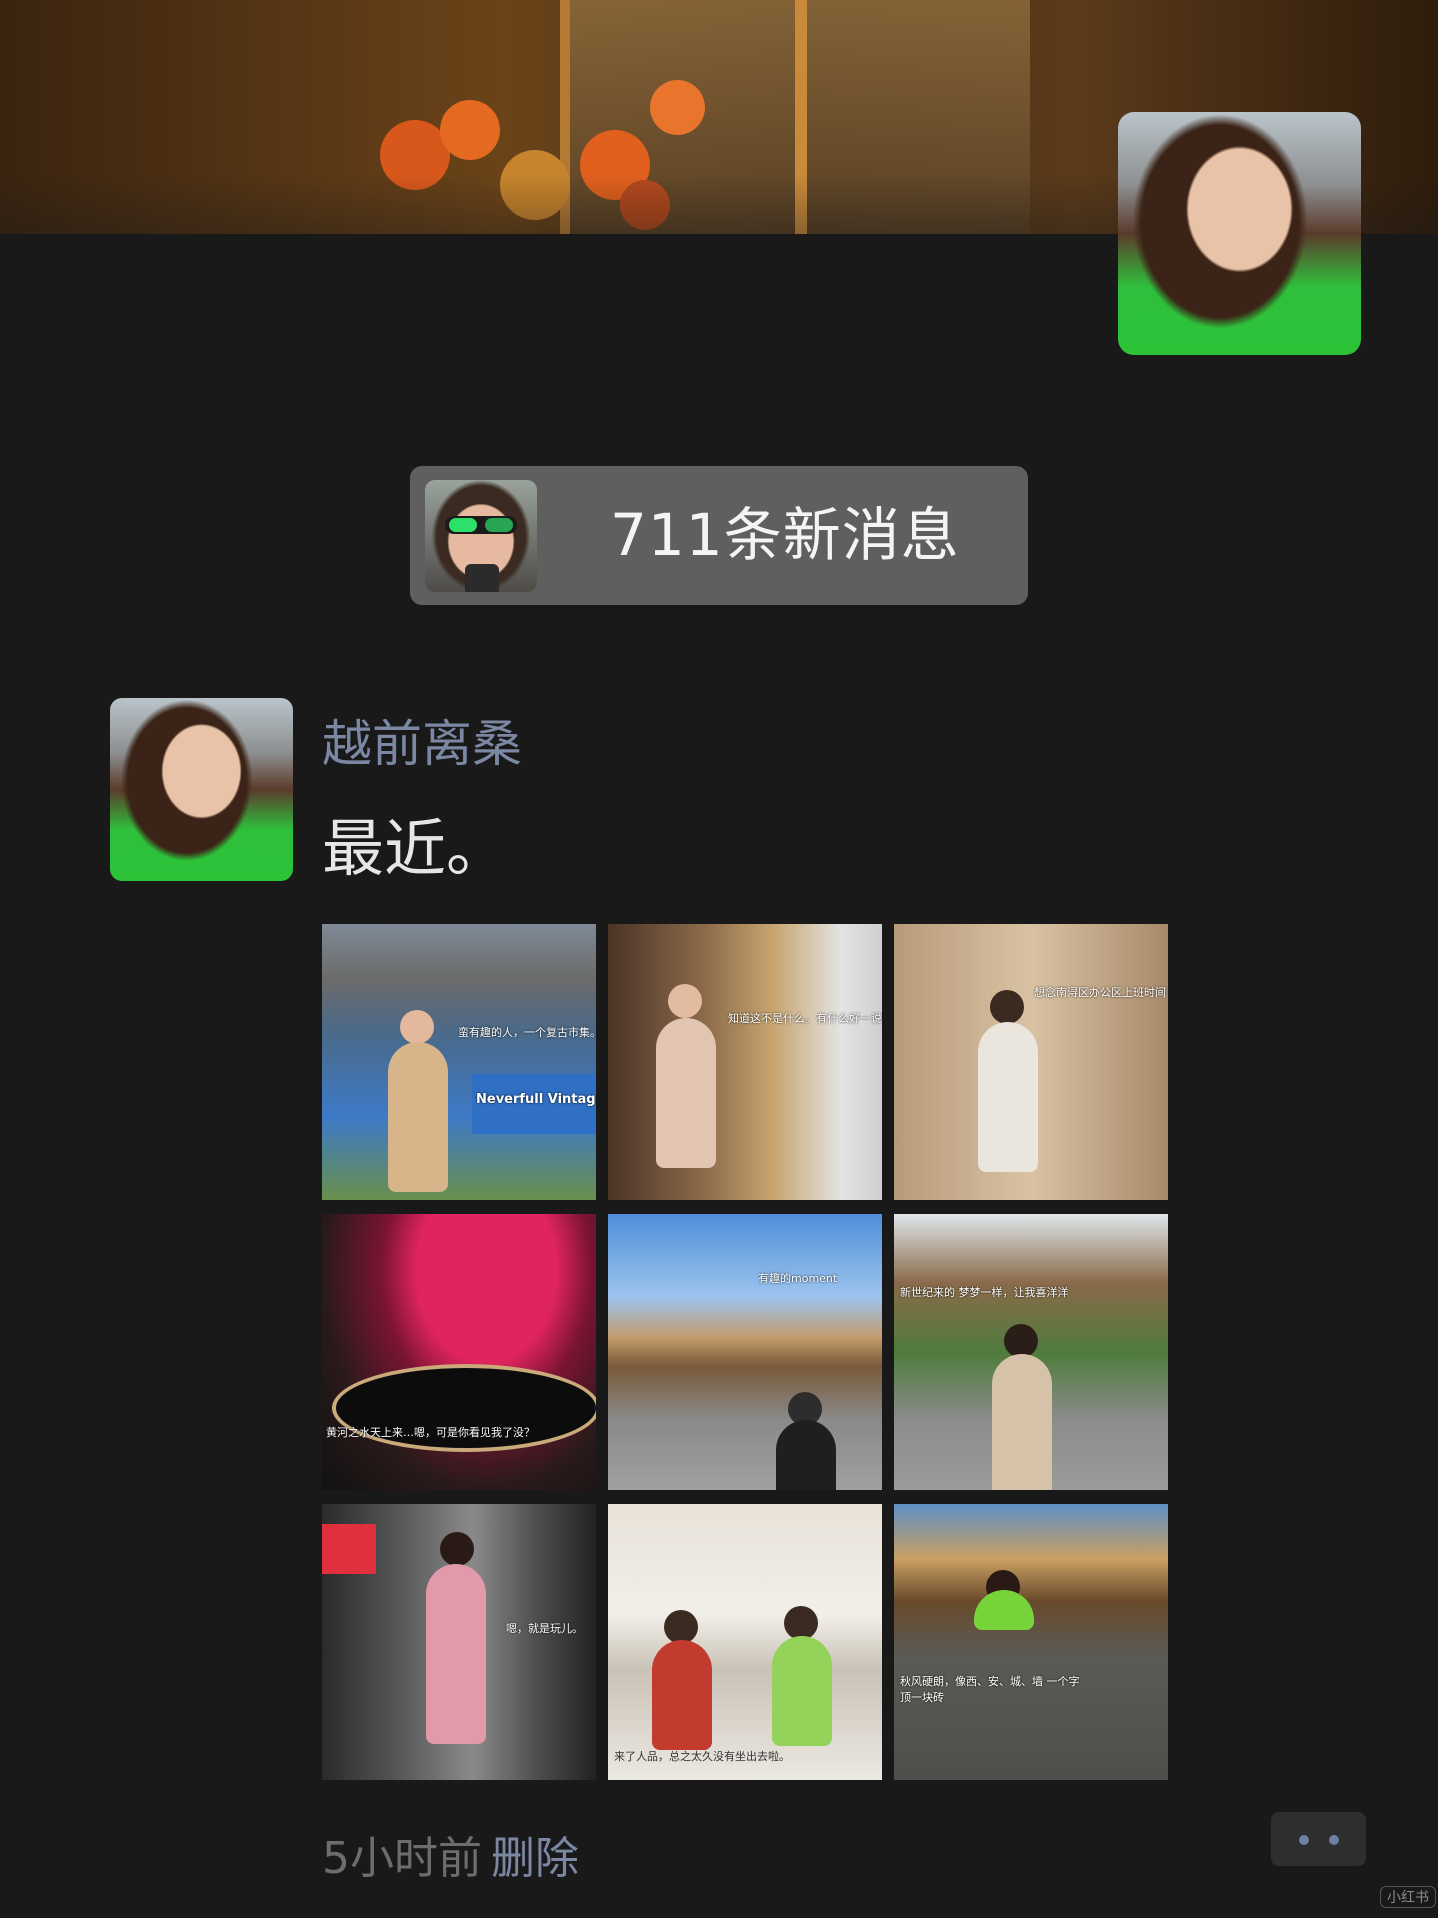 This screenshot has width=1438, height=1918. I want to click on photo-thumbnail: 知道这不是什么。有什么好一说, so click(745, 1062).